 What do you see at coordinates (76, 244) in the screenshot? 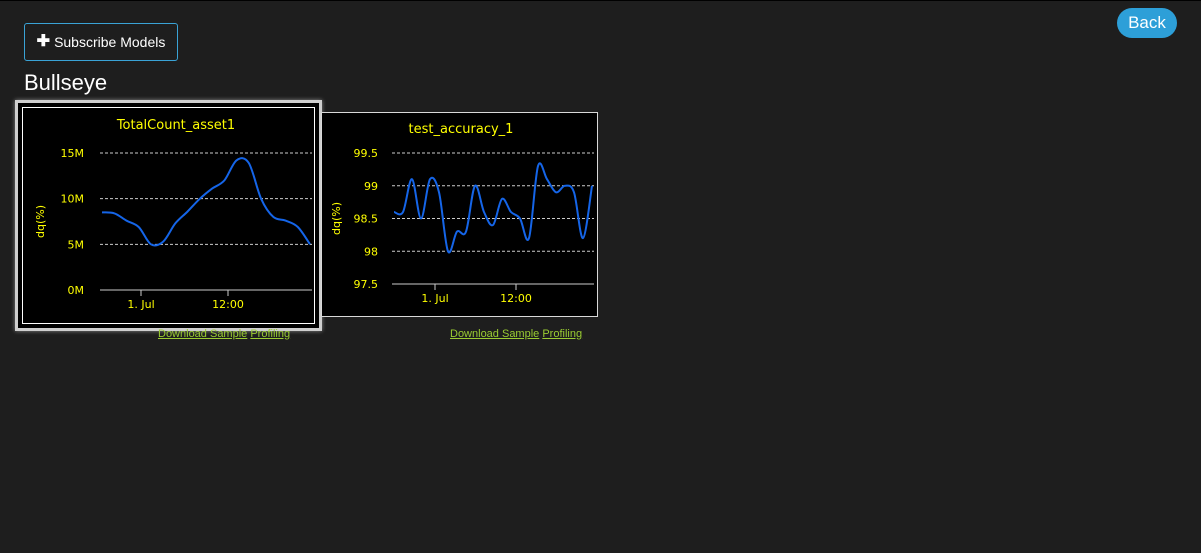
I see `y-tick-label: 5M` at bounding box center [76, 244].